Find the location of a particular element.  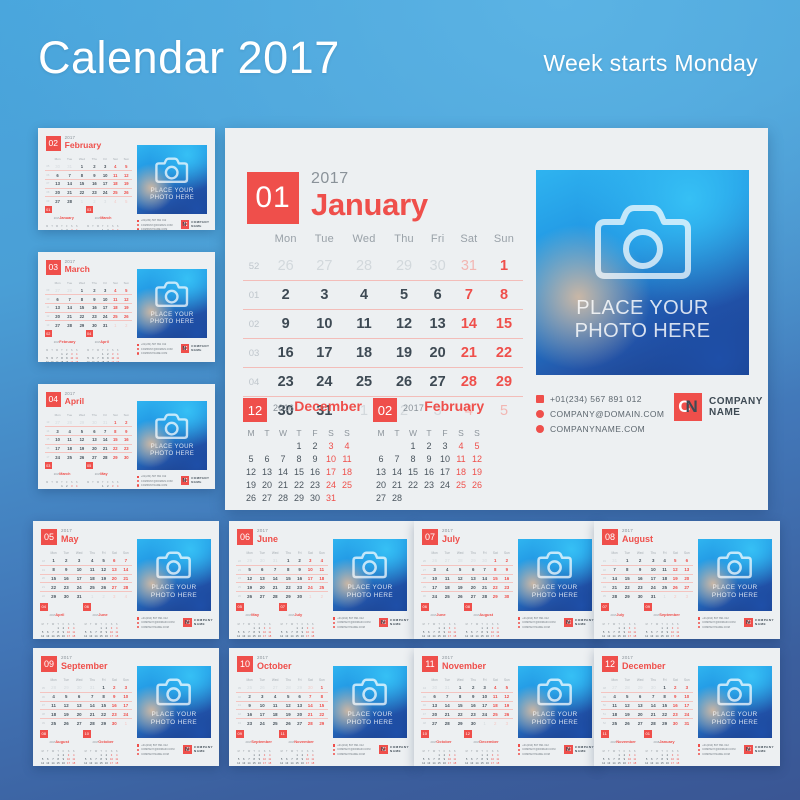

day-cell: 18 is located at coordinates (364, 353).